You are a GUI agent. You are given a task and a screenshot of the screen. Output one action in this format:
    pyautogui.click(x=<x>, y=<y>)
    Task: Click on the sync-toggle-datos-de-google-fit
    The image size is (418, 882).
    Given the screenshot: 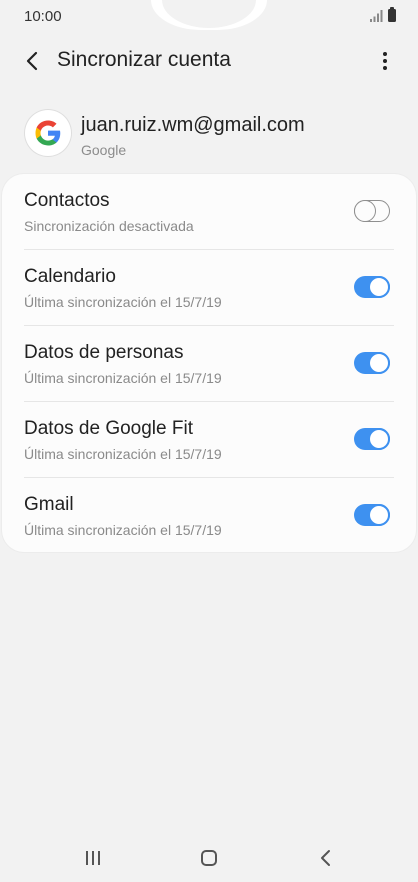 What is the action you would take?
    pyautogui.click(x=372, y=439)
    